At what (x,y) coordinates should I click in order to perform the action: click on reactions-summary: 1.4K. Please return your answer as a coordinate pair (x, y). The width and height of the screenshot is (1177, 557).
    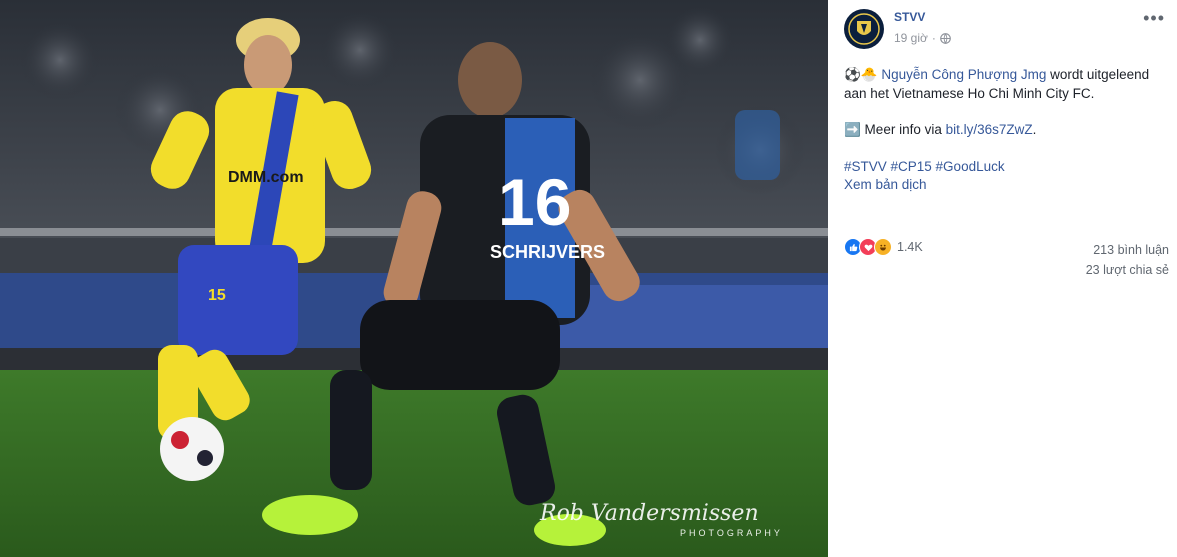
    Looking at the image, I should click on (883, 247).